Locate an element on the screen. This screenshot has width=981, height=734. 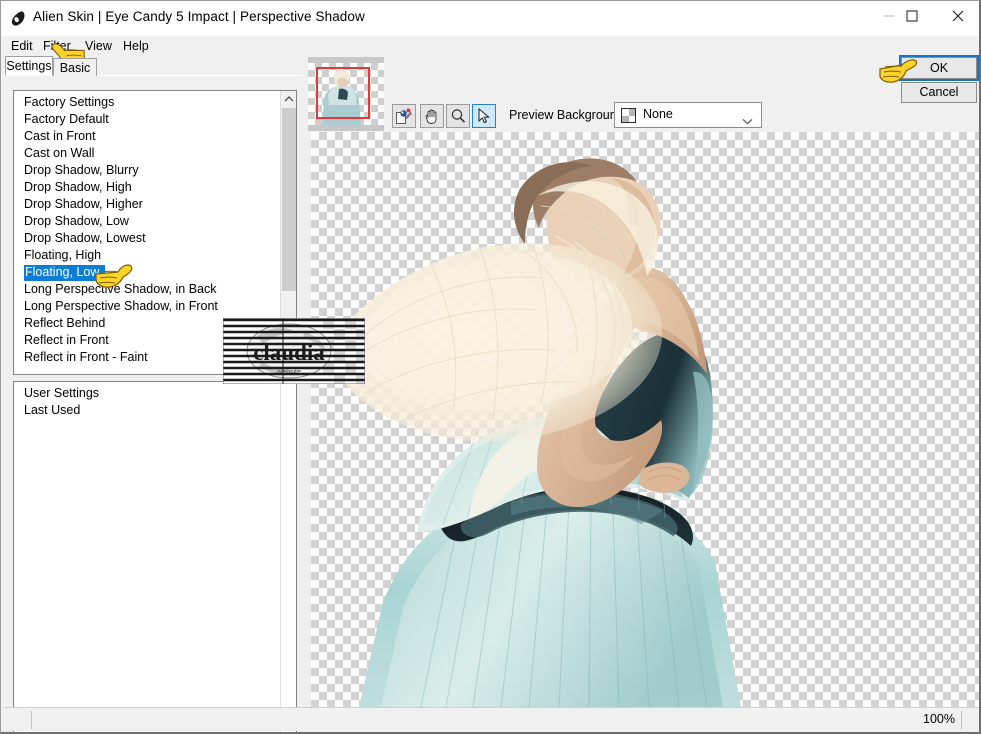
chevron-up-icon is located at coordinates (288, 99).